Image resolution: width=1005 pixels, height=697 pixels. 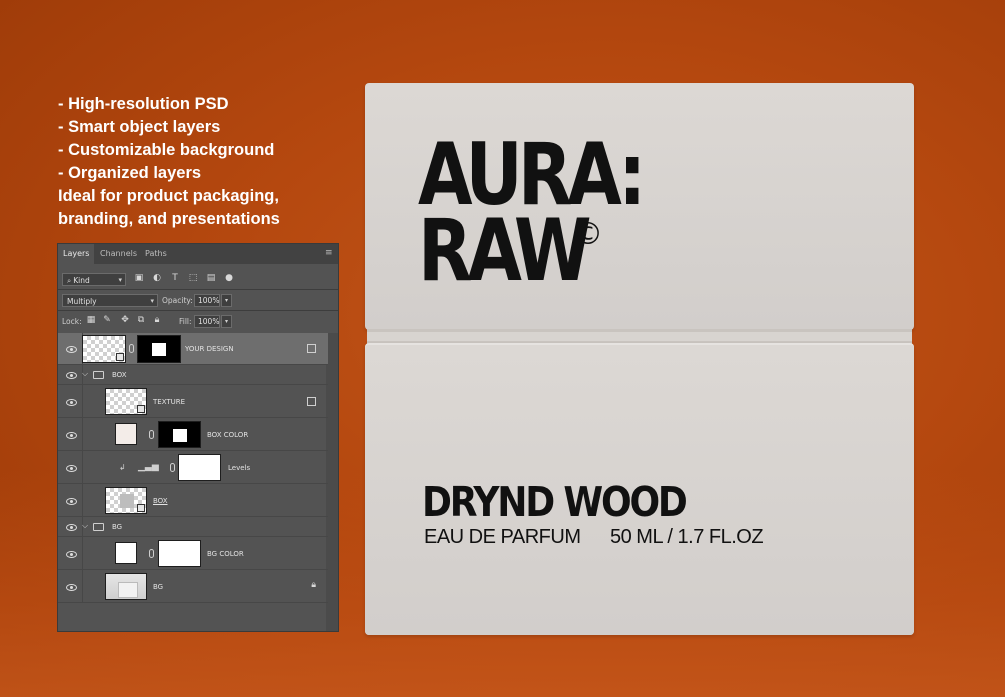 I want to click on lock-transparent-pixels-icon: ▦, so click(x=91, y=320).